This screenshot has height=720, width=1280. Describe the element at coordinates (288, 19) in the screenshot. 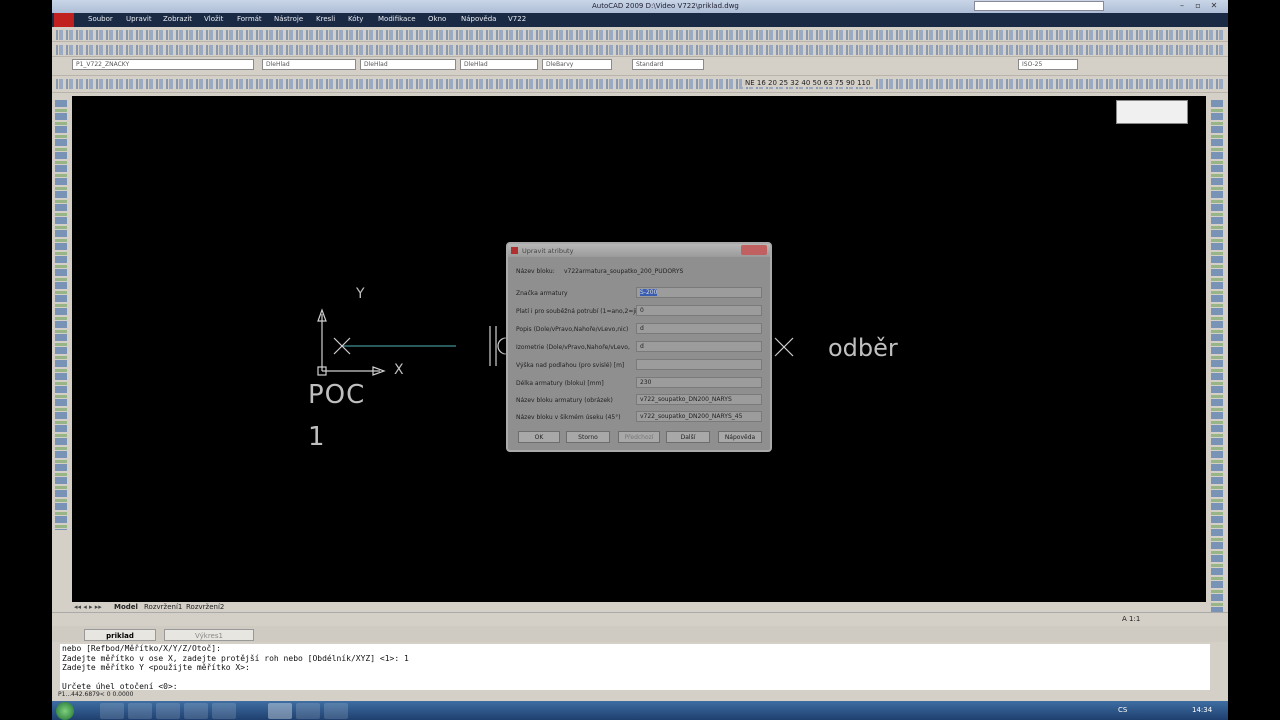

I see `menu-nastroje: Nástroje` at that location.